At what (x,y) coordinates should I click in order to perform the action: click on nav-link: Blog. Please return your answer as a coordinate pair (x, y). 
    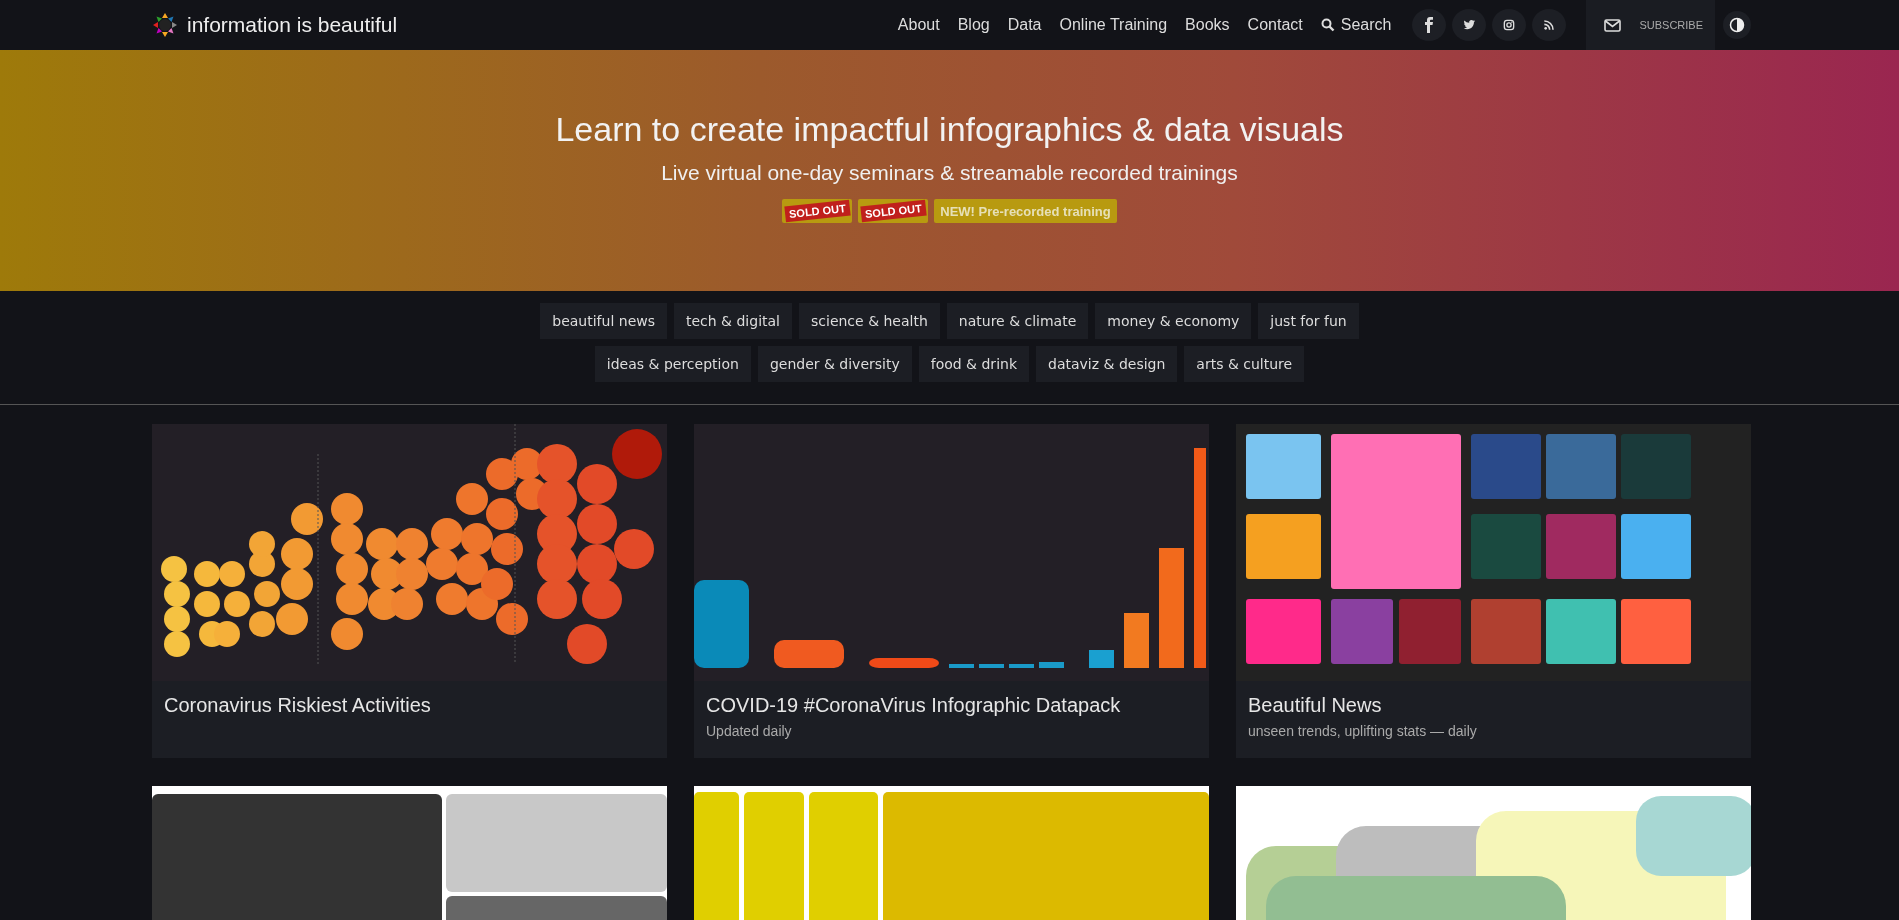
    Looking at the image, I should click on (973, 25).